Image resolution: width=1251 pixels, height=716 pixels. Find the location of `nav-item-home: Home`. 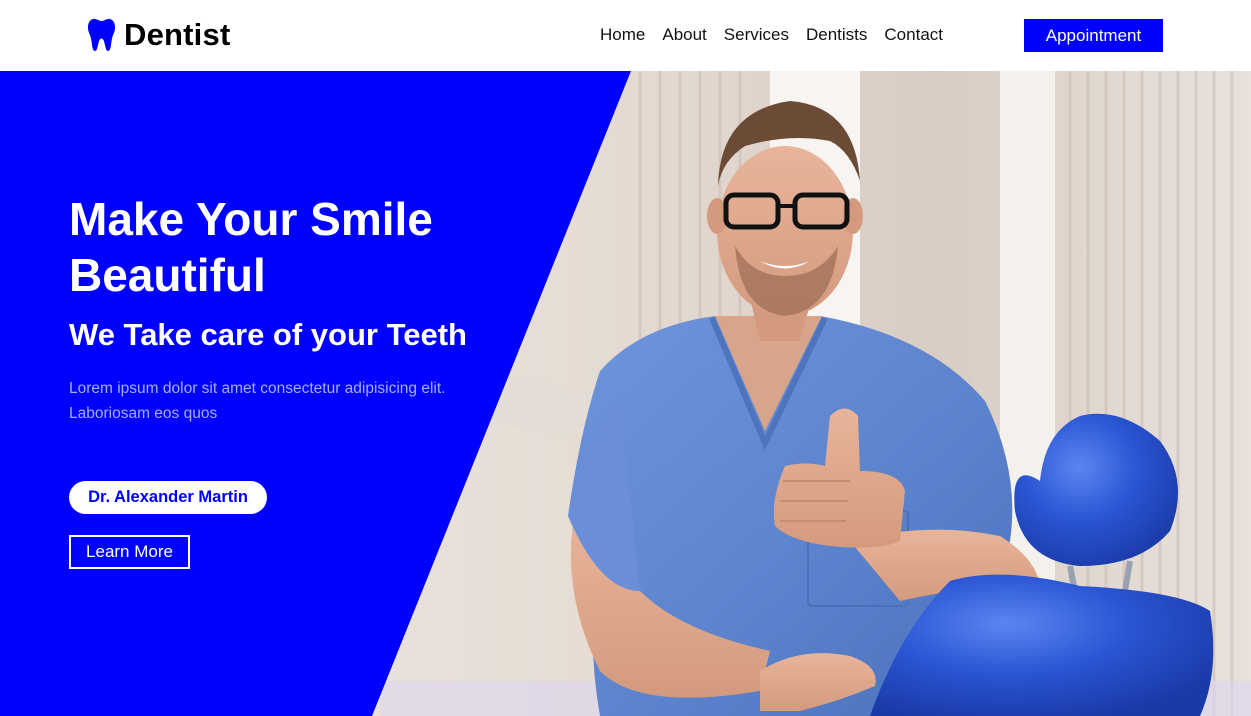

nav-item-home: Home is located at coordinates (622, 35).